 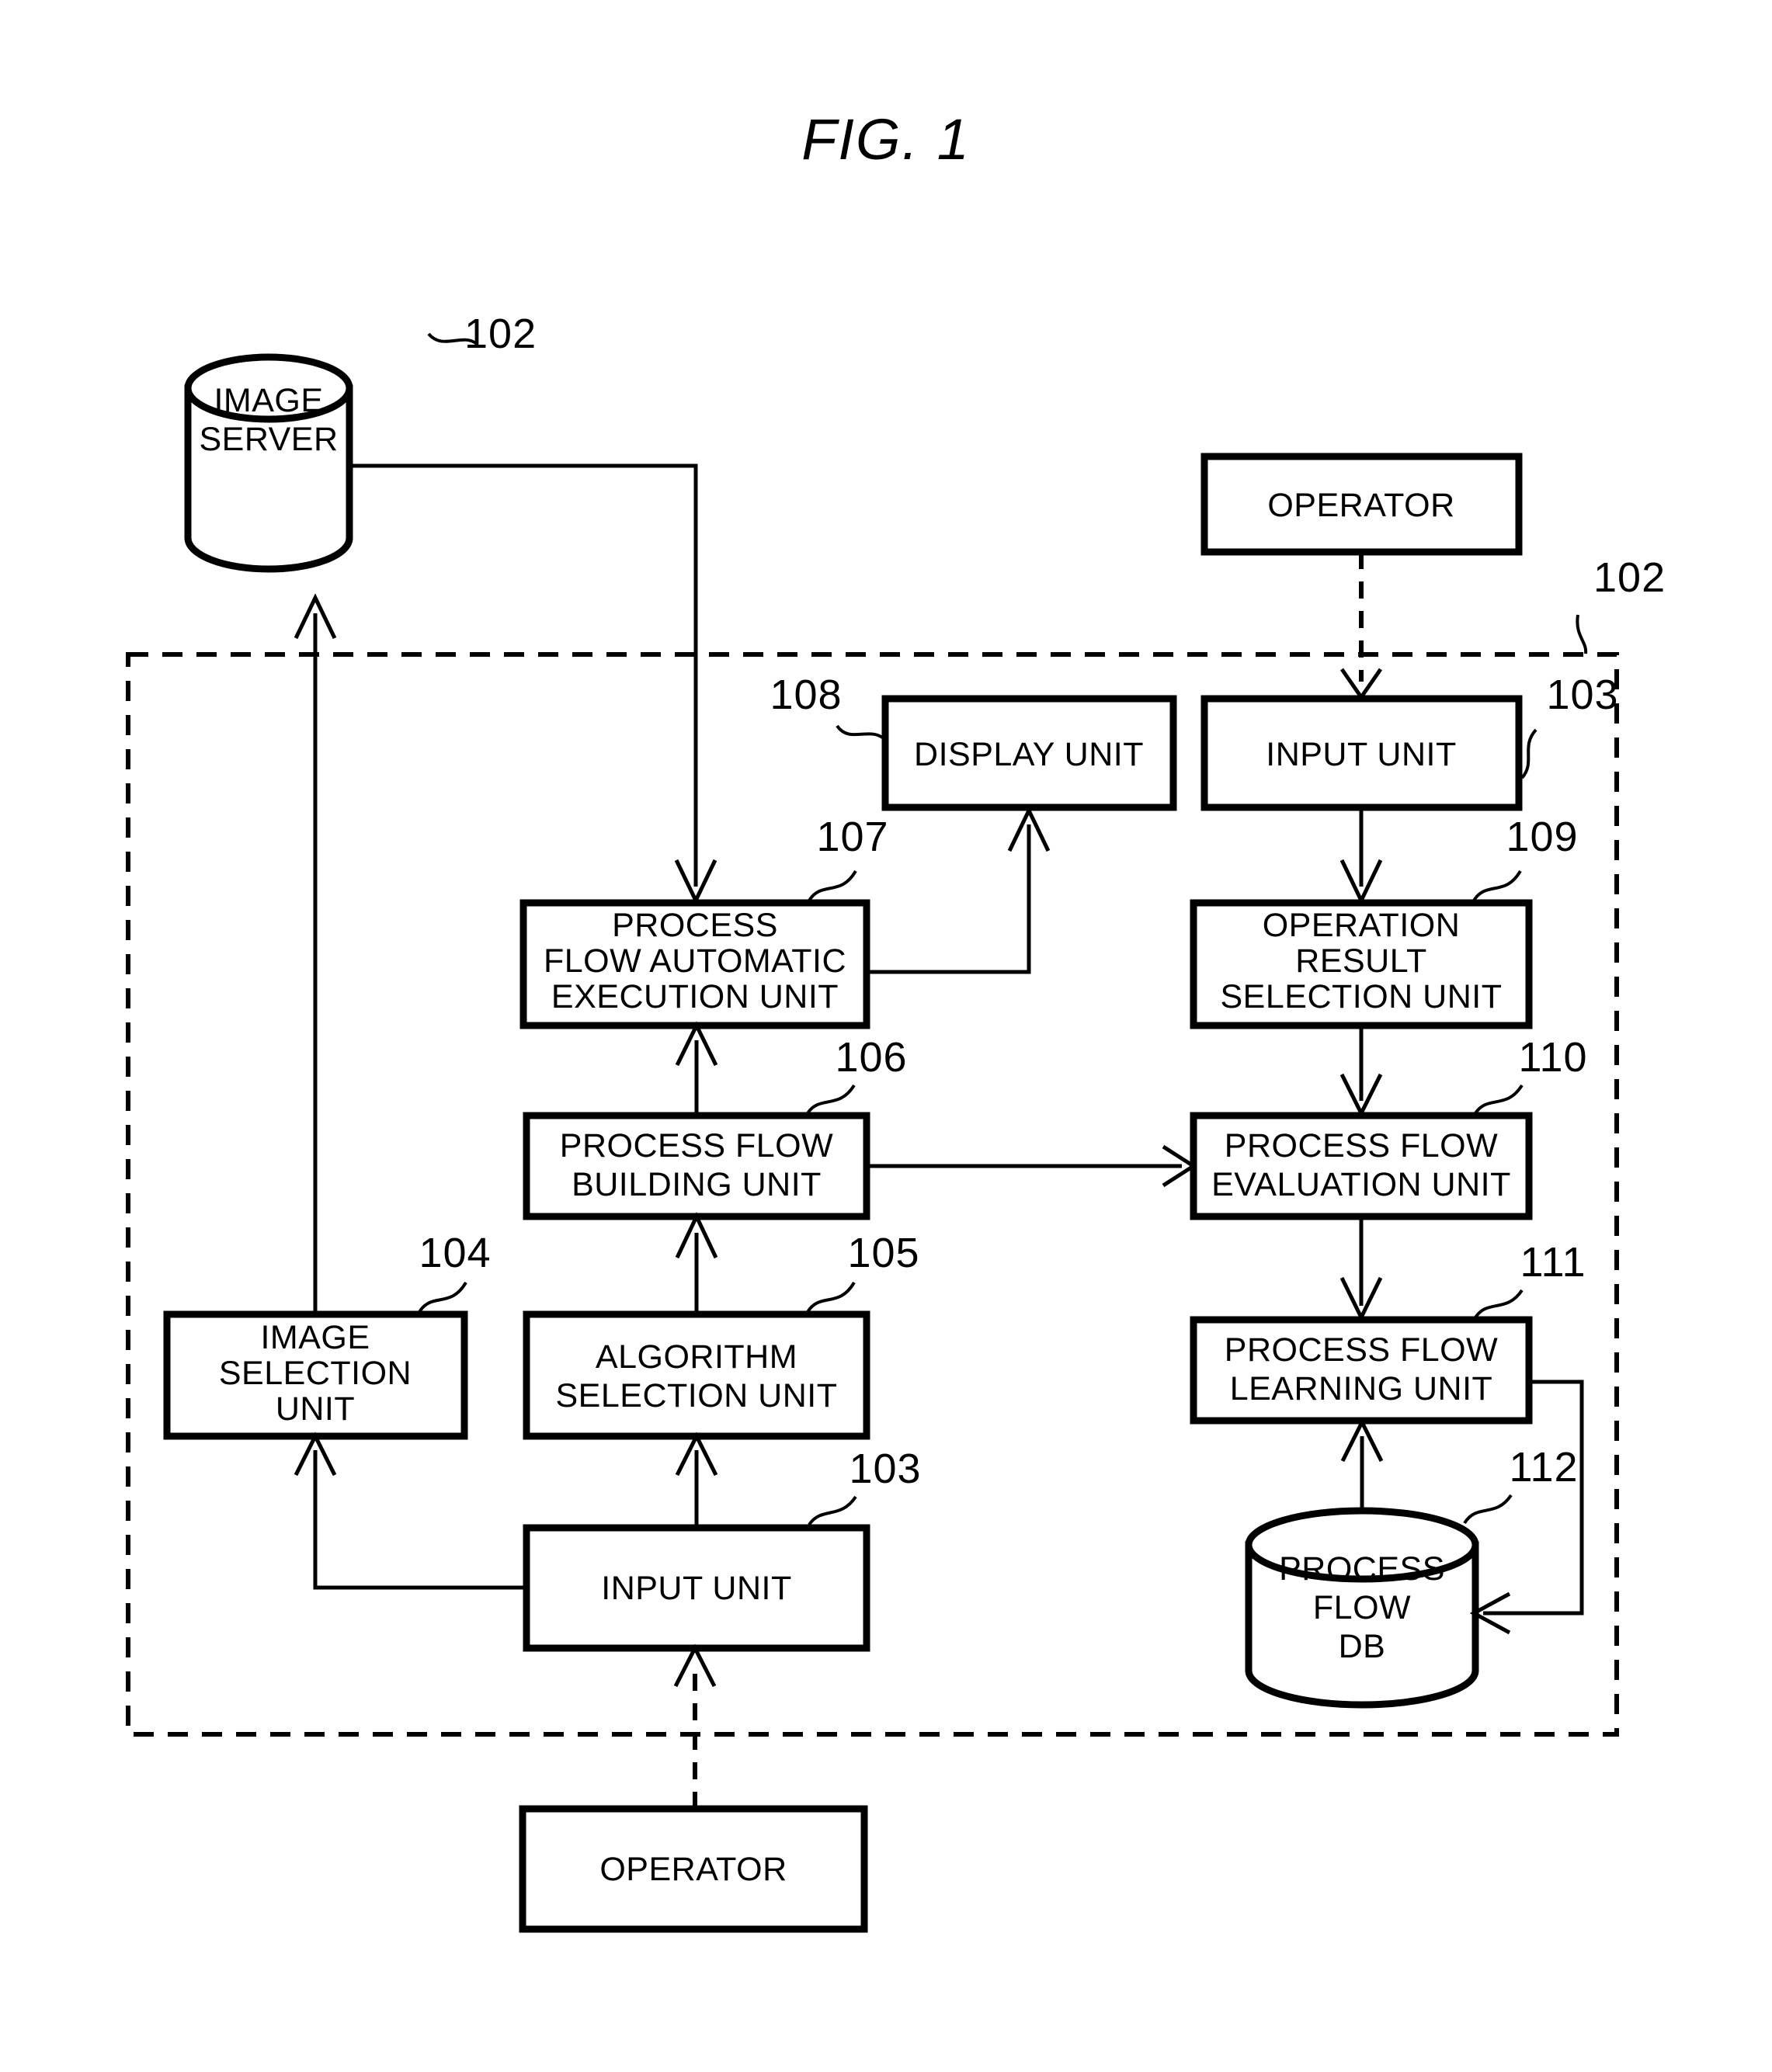 What do you see at coordinates (1553, 1058) in the screenshot?
I see `ref-number-110: 110` at bounding box center [1553, 1058].